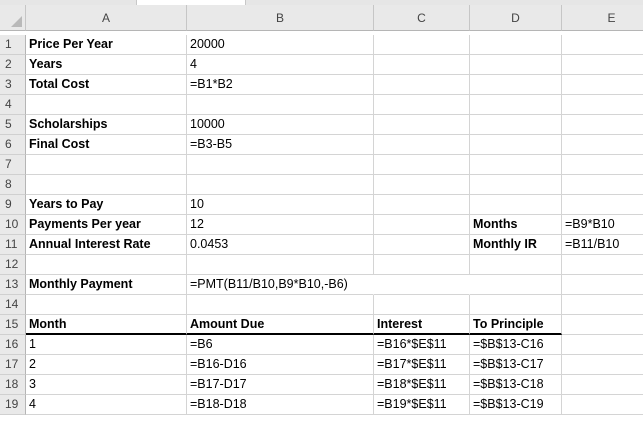  Describe the element at coordinates (422, 65) in the screenshot. I see `cell-c2` at that location.